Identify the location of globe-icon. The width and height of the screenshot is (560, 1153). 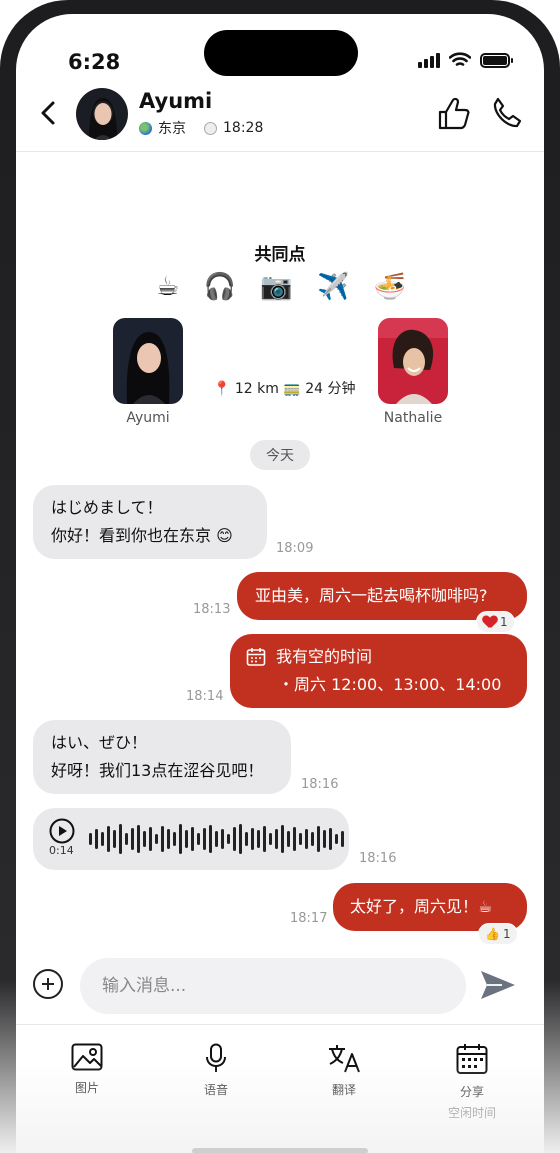
(145, 128).